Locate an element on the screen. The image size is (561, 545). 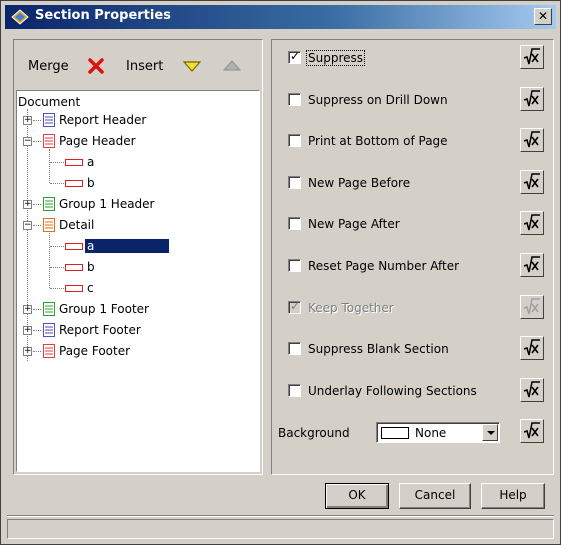
color-swatch is located at coordinates (395, 433).